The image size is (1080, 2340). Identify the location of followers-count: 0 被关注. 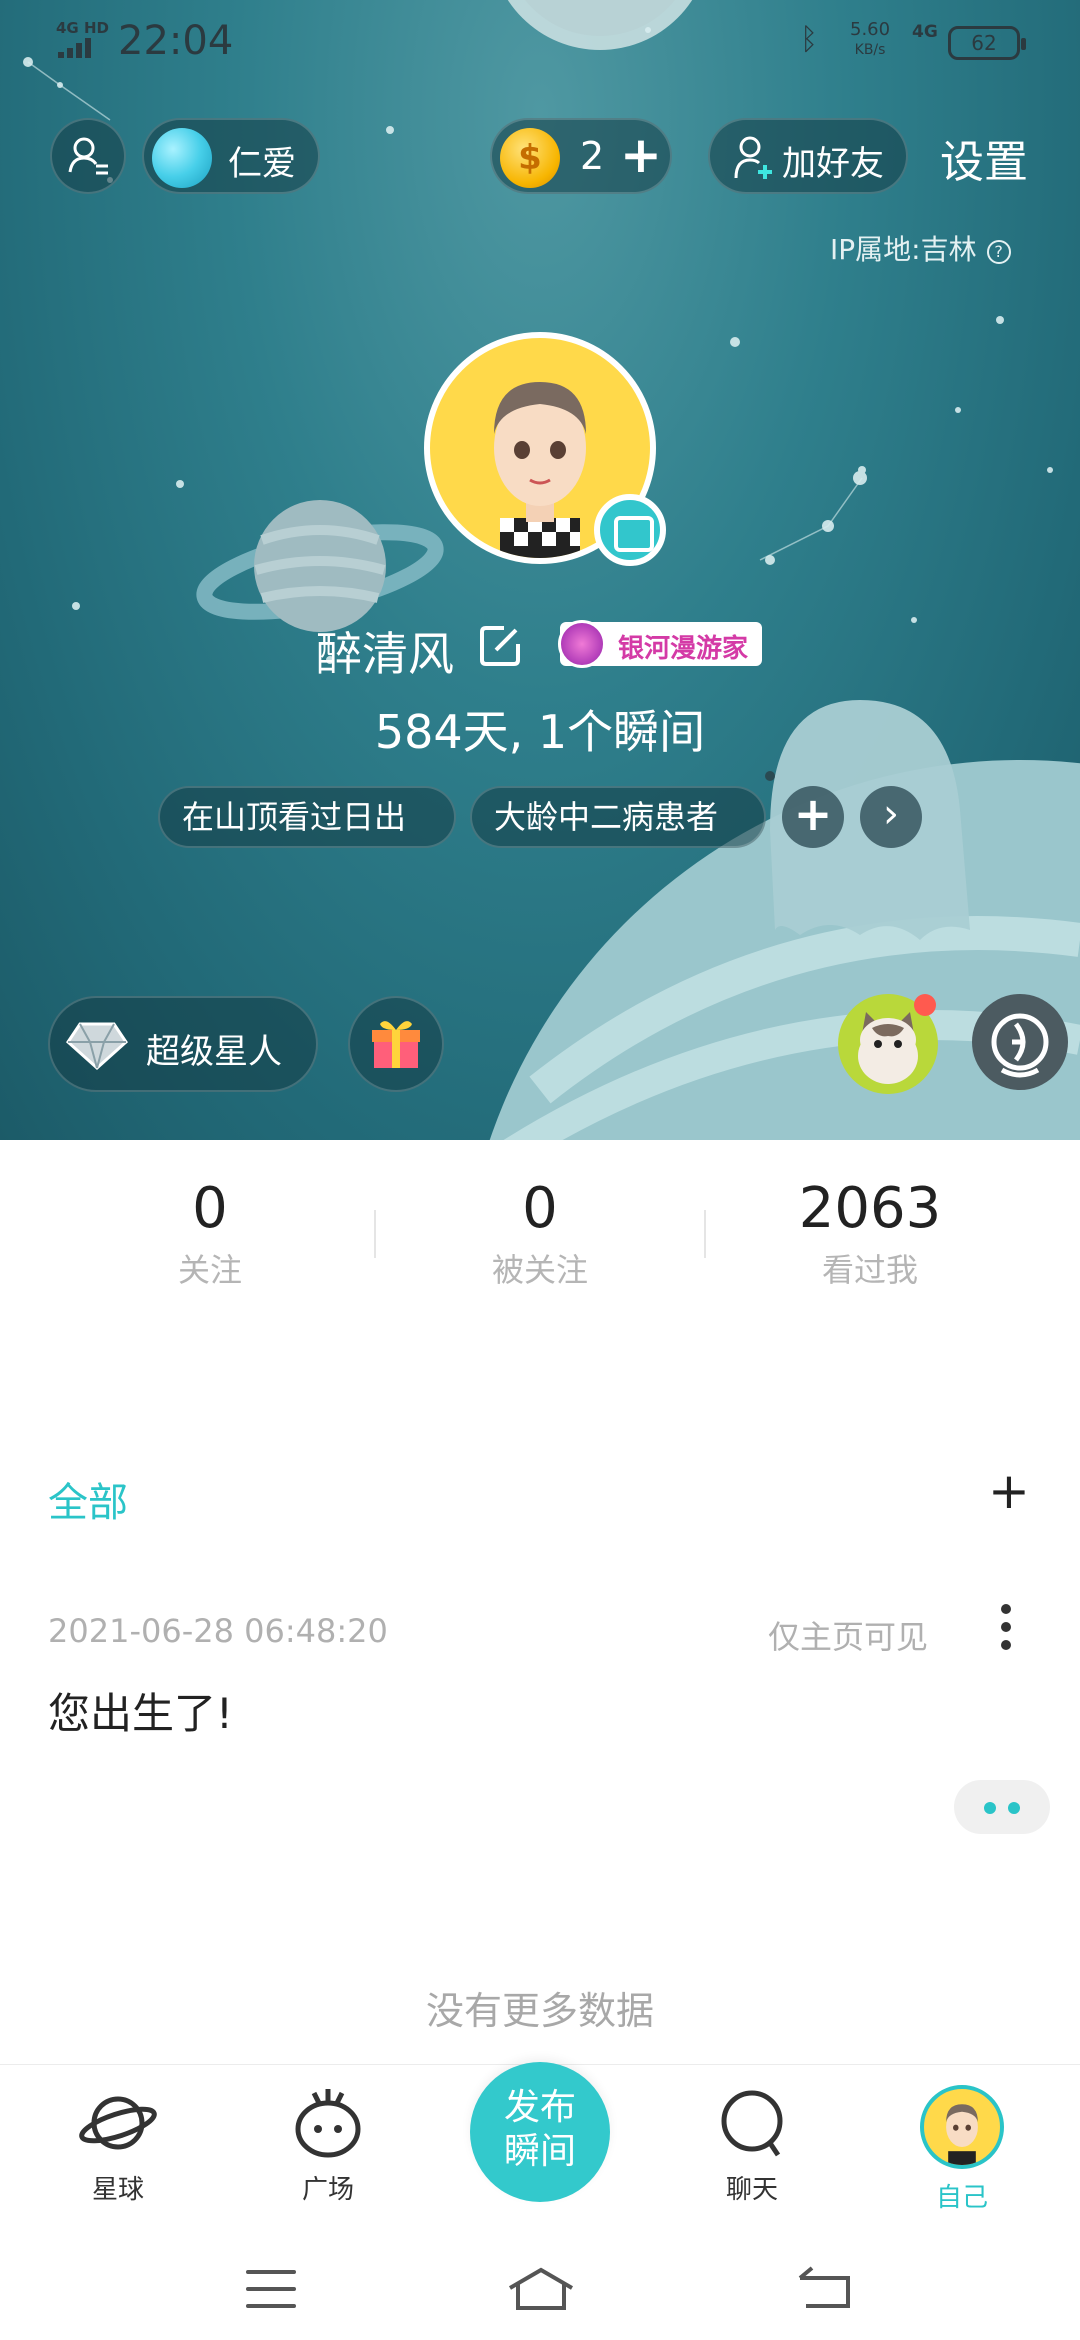
(540, 1233).